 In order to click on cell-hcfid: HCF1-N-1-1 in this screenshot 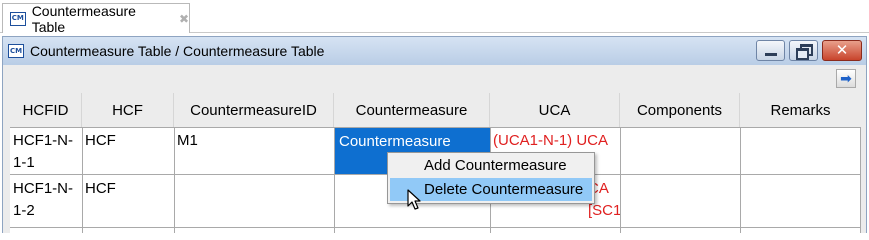, I will do `click(46, 150)`.